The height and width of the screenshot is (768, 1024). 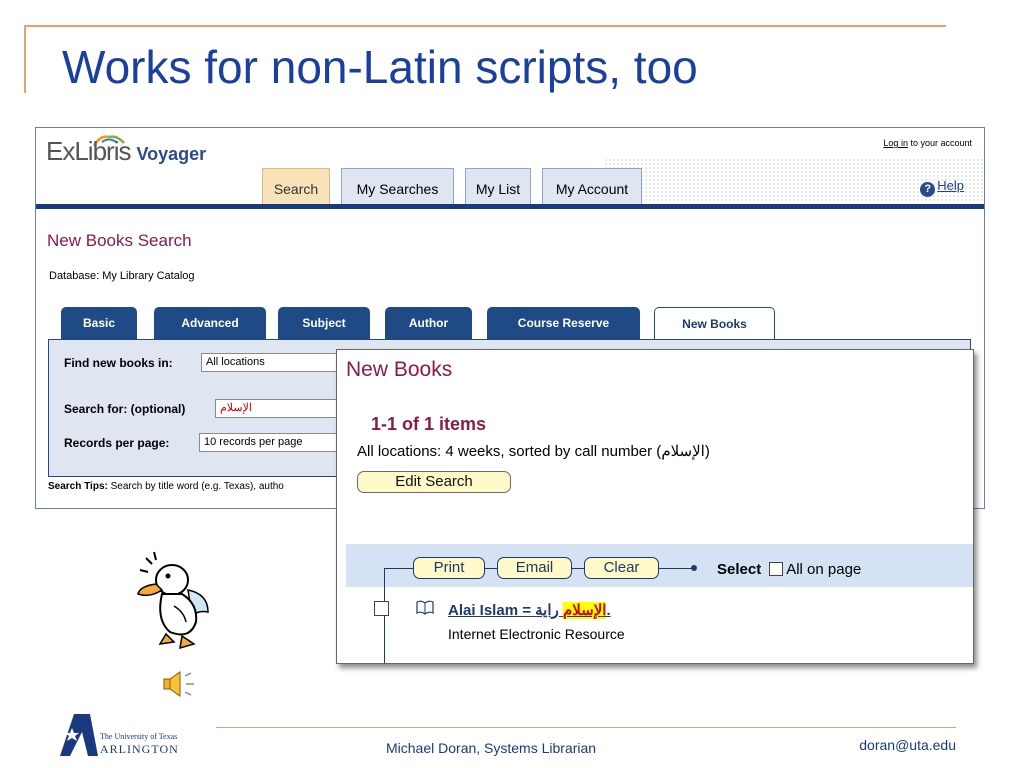 What do you see at coordinates (125, 409) in the screenshot?
I see `search-for-label: Search for: (optional)` at bounding box center [125, 409].